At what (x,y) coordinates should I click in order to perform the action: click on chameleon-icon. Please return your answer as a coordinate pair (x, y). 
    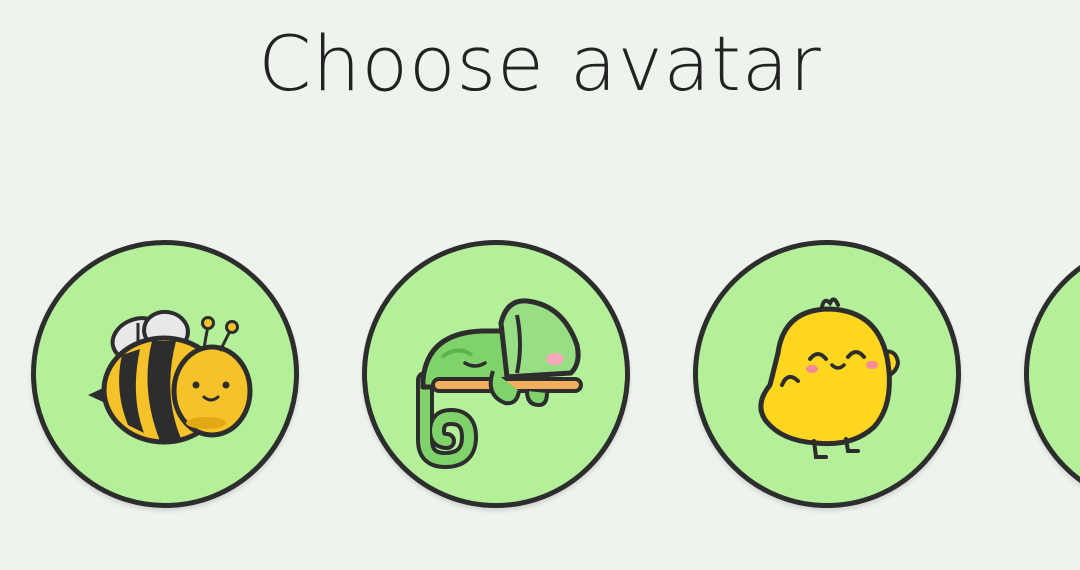
    Looking at the image, I should click on (499, 384).